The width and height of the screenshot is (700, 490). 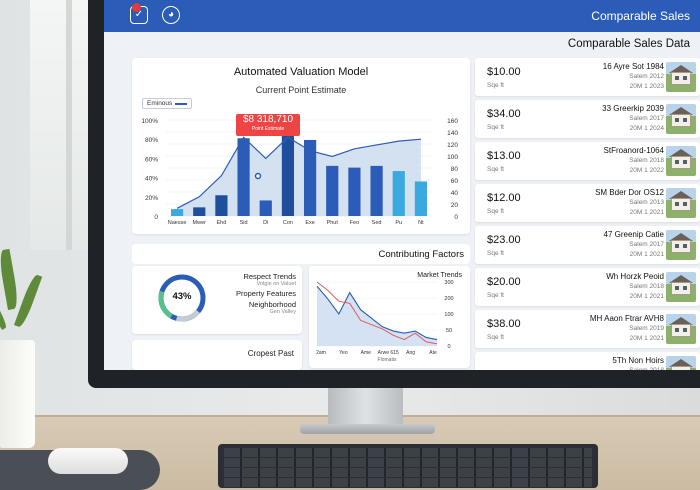 What do you see at coordinates (276, 284) in the screenshot?
I see `factor-sub: Volgie on Valuet` at bounding box center [276, 284].